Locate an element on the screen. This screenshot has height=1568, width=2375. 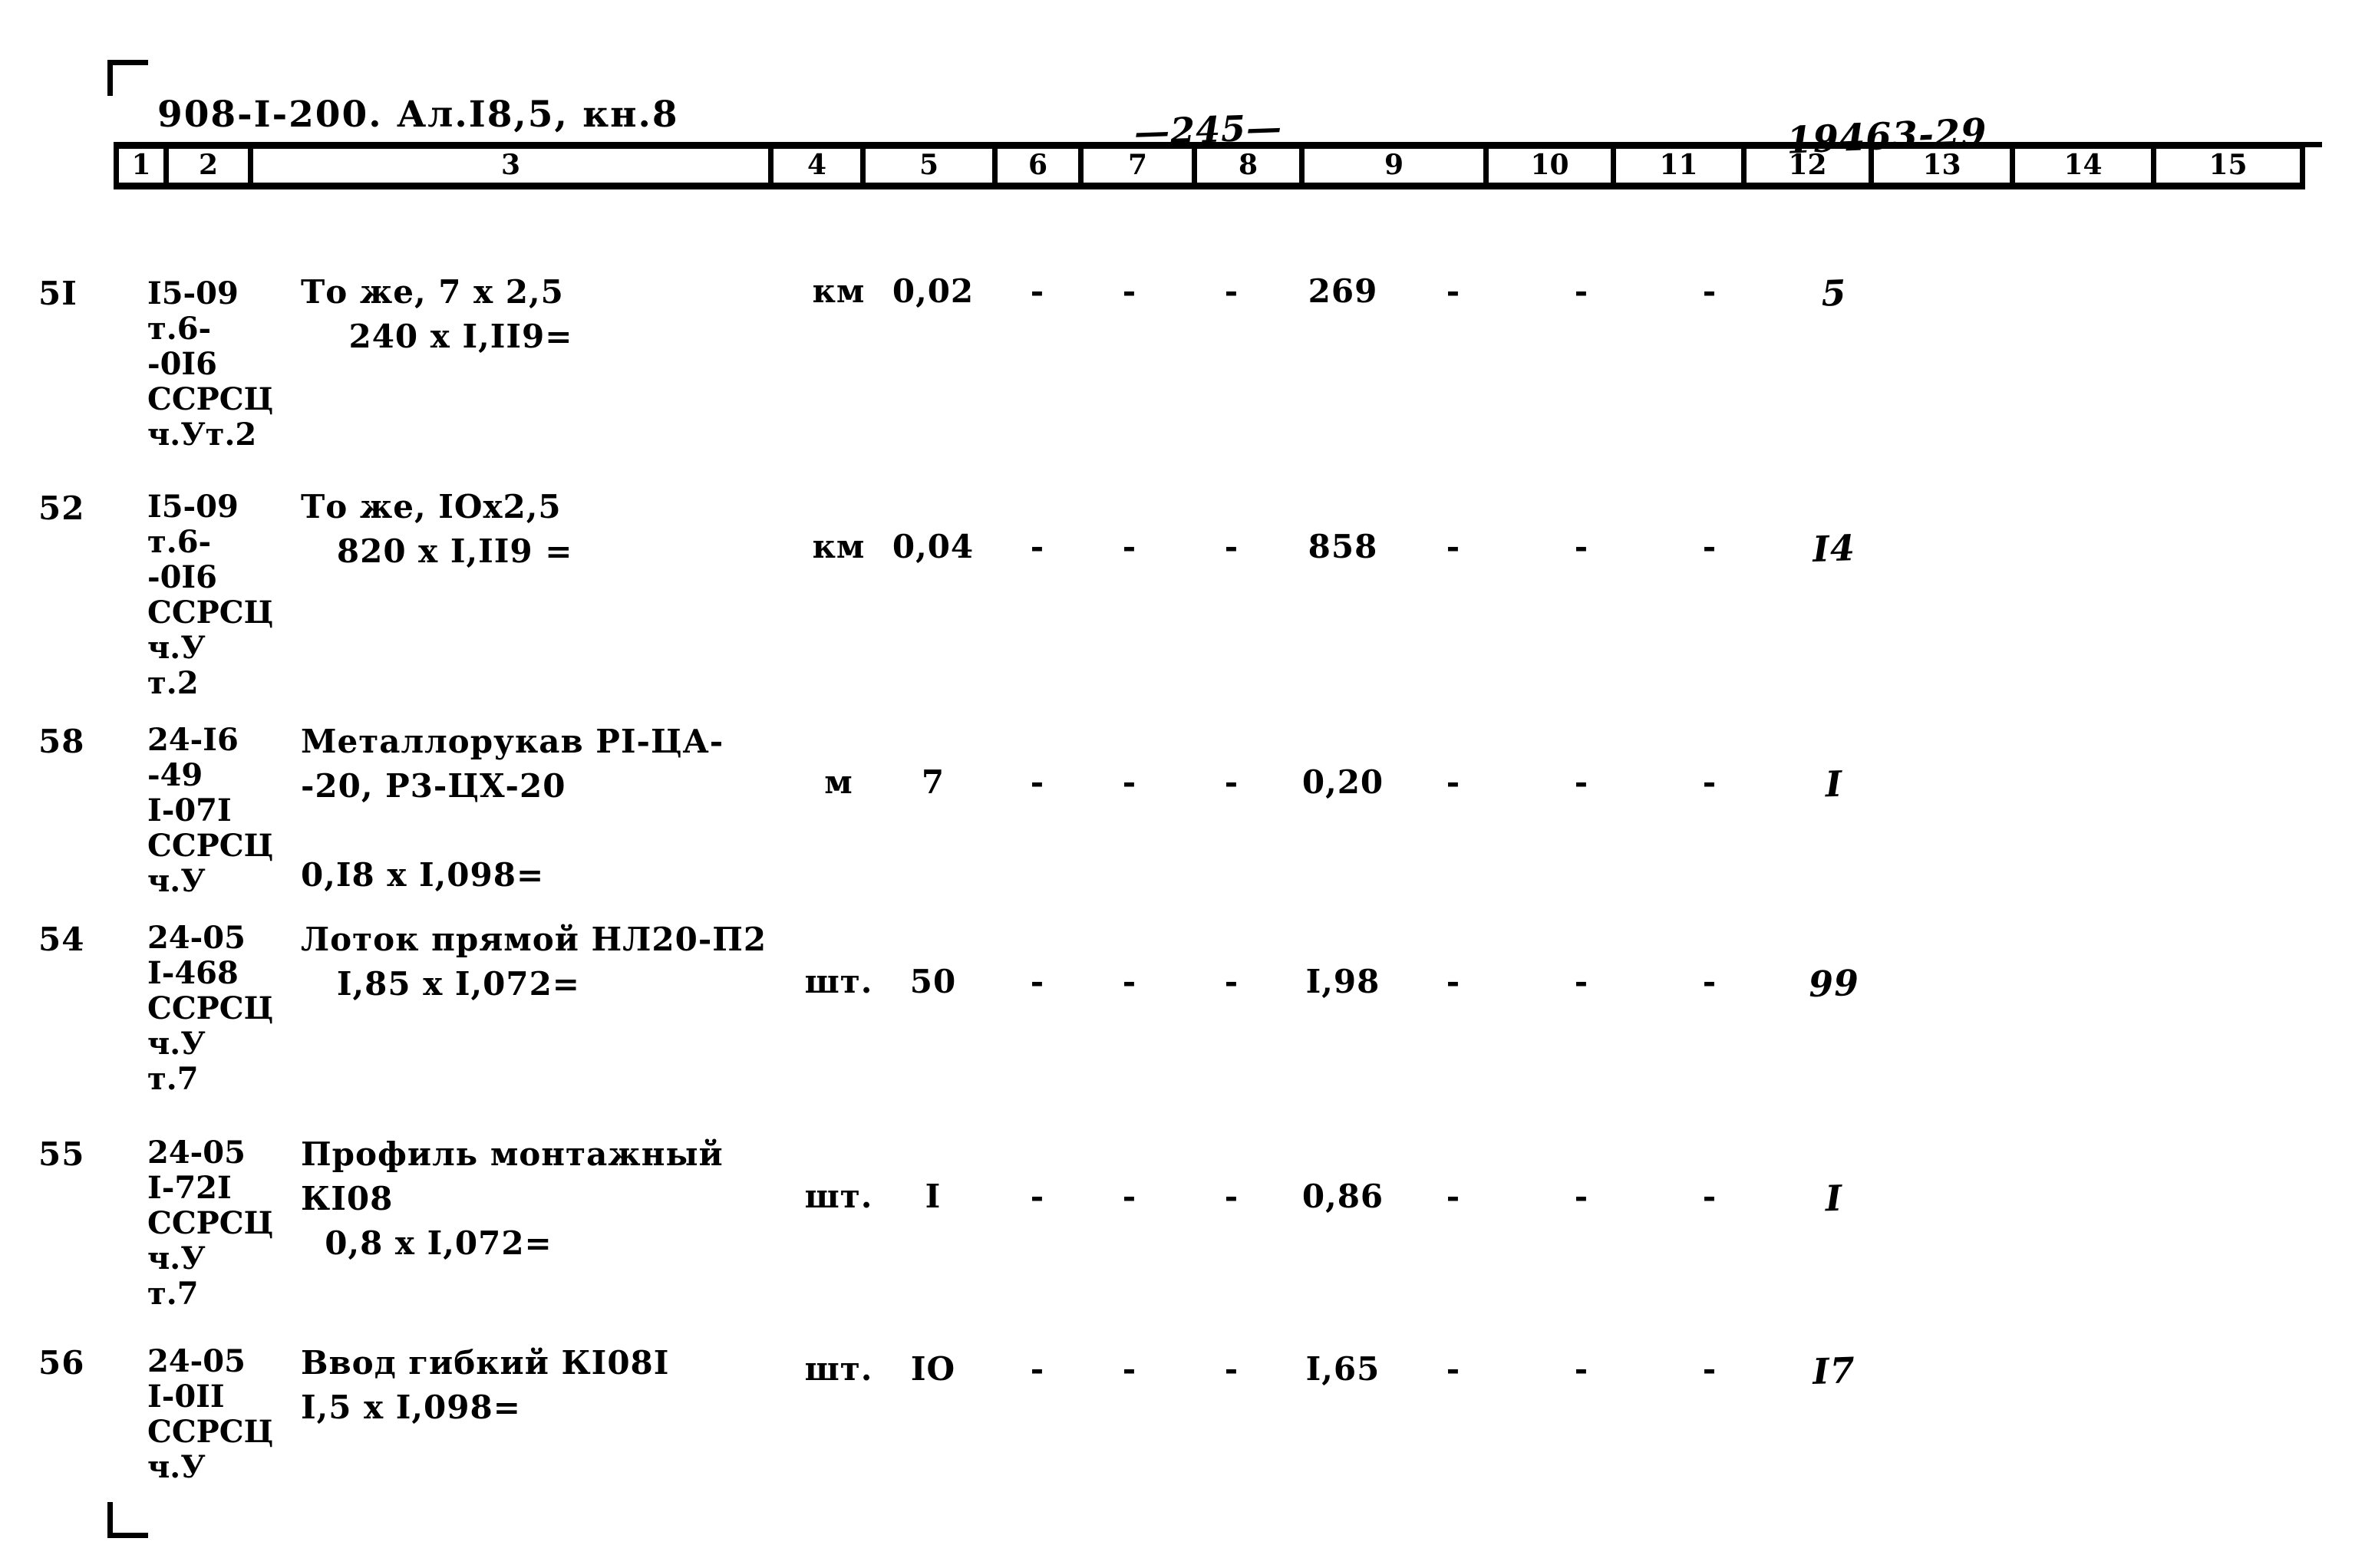
description-cell: То же, 7 х 2,5 240 х I,II9= is located at coordinates (437, 314).